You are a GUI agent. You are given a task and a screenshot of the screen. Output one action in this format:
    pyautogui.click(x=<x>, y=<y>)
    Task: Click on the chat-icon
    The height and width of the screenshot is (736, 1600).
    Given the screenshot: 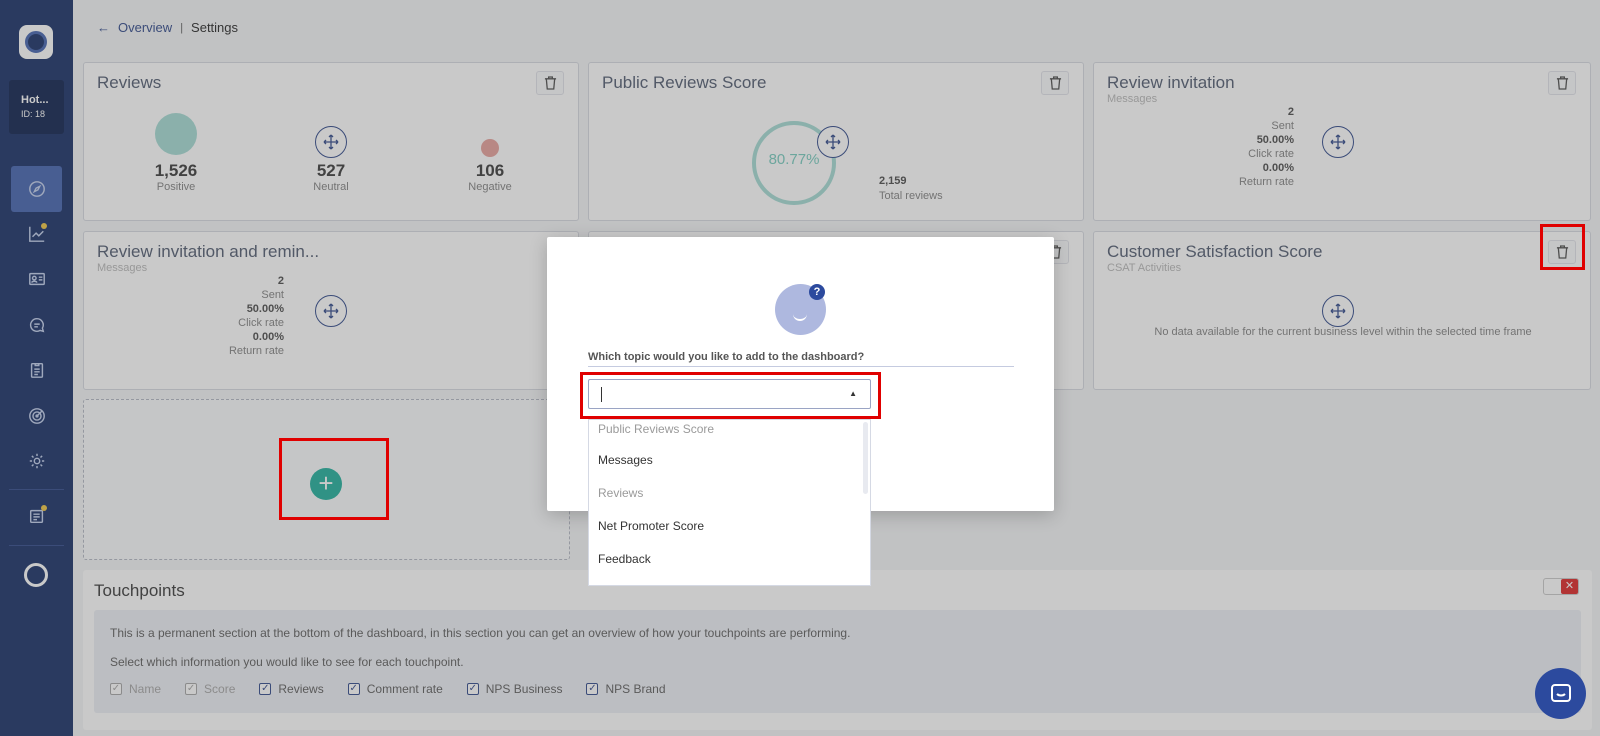 What is the action you would take?
    pyautogui.click(x=1560, y=692)
    